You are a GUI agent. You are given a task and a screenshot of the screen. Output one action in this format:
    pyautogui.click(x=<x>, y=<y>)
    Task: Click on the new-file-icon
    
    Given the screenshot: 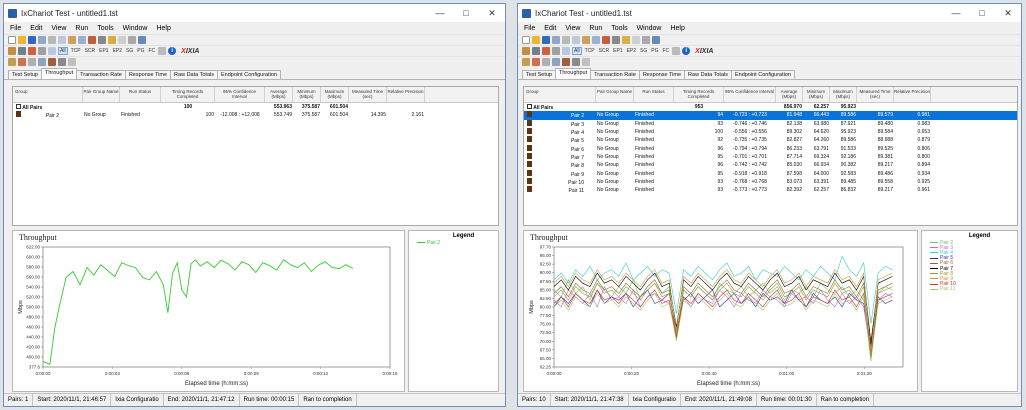 What is the action you would take?
    pyautogui.click(x=12, y=40)
    